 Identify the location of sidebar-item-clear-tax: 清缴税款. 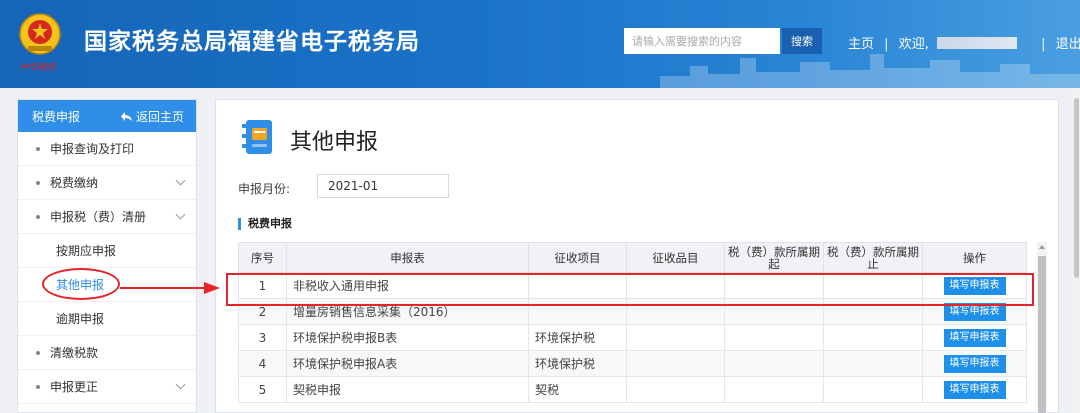
(107, 353).